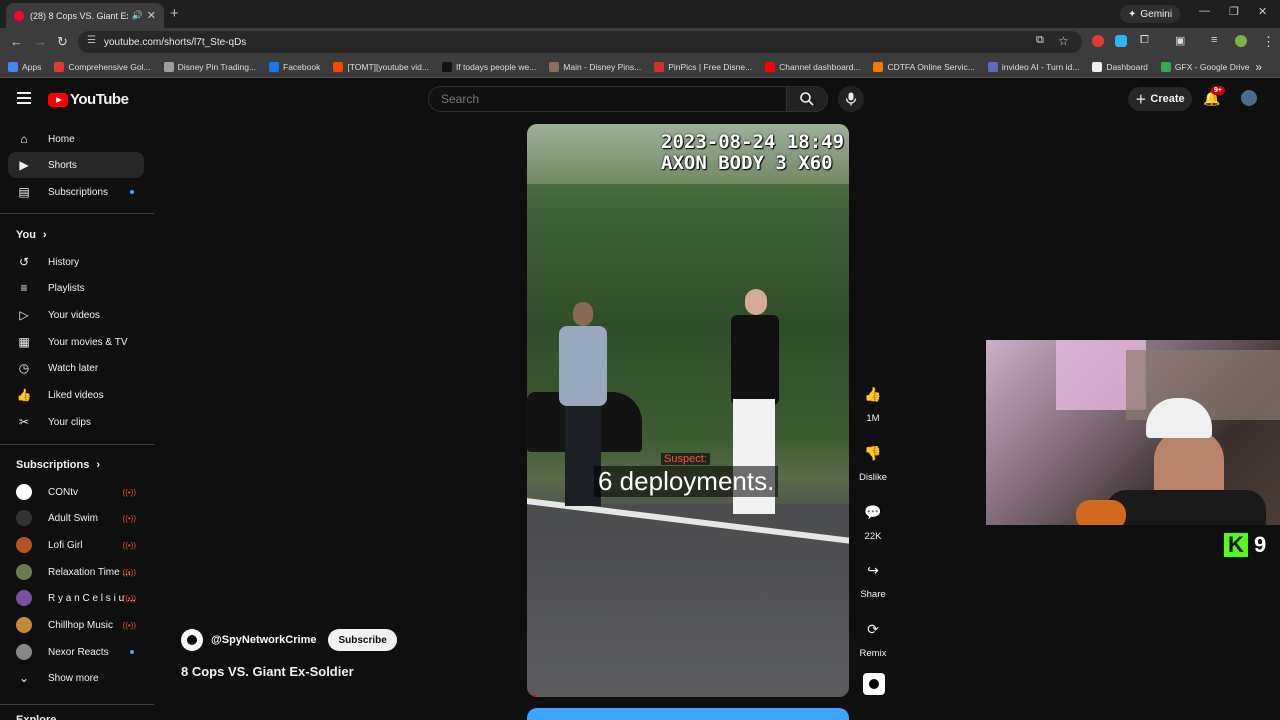 The width and height of the screenshot is (1280, 720). Describe the element at coordinates (1234, 11) in the screenshot. I see `restore-icon: ❐` at that location.